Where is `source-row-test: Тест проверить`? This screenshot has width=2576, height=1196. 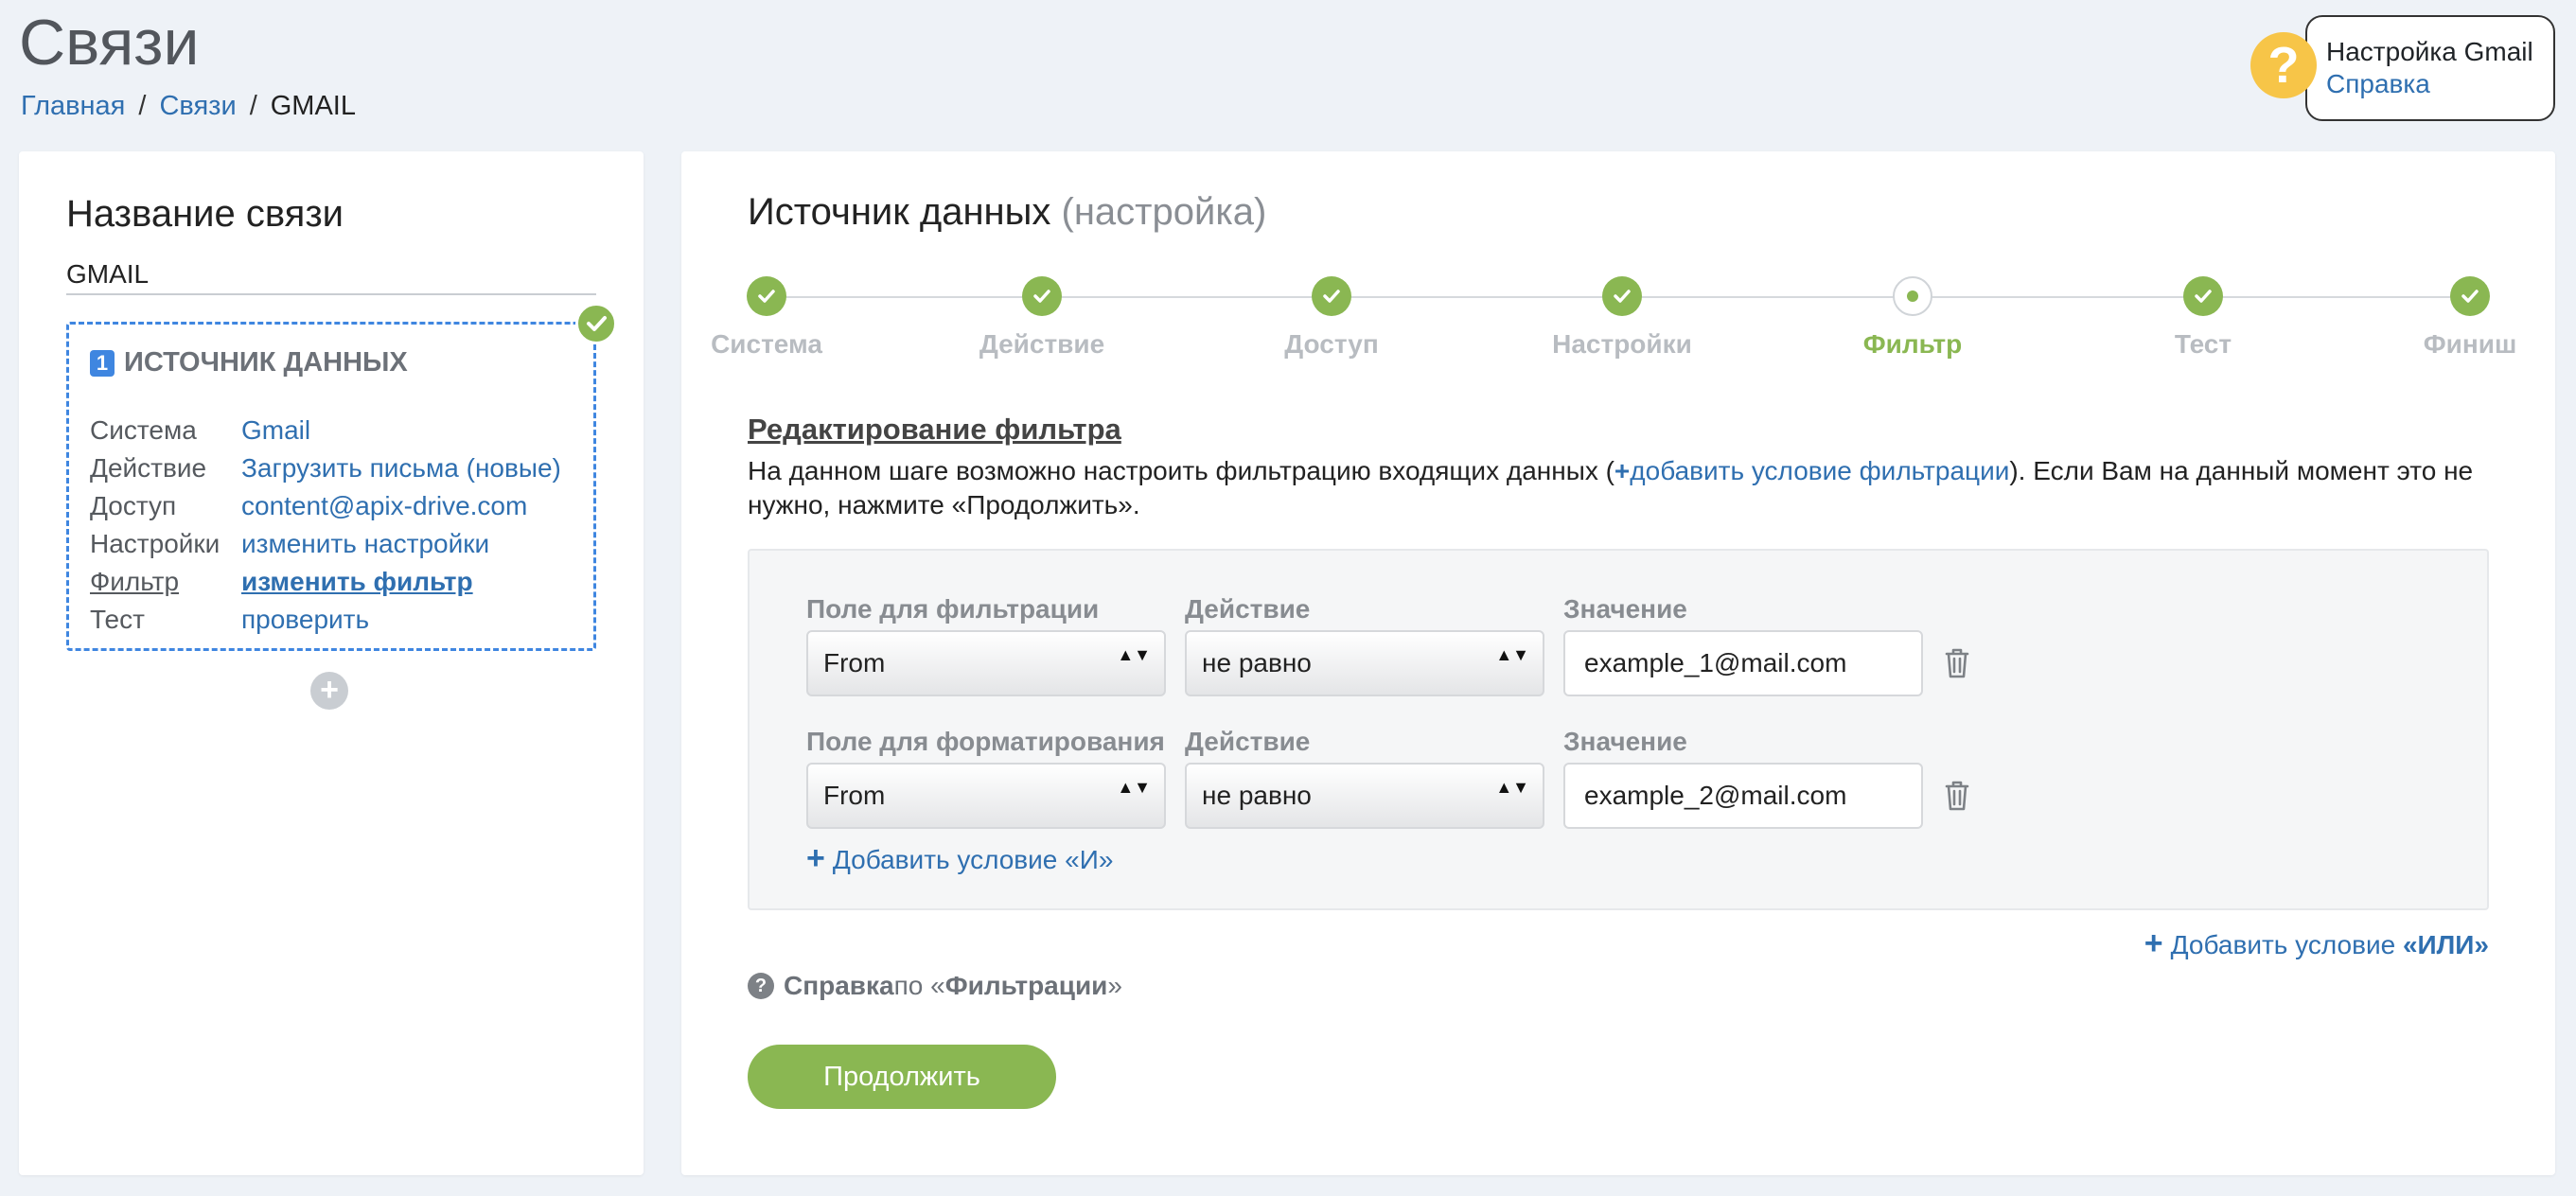
source-row-test: Тест проверить is located at coordinates (230, 619).